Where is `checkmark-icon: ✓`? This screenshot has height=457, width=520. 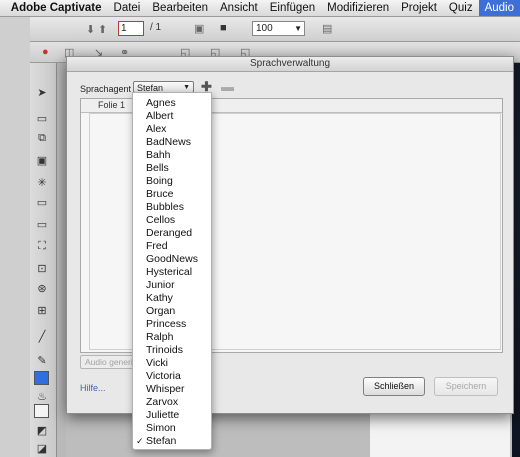
checkmark-icon: ✓ is located at coordinates (140, 441).